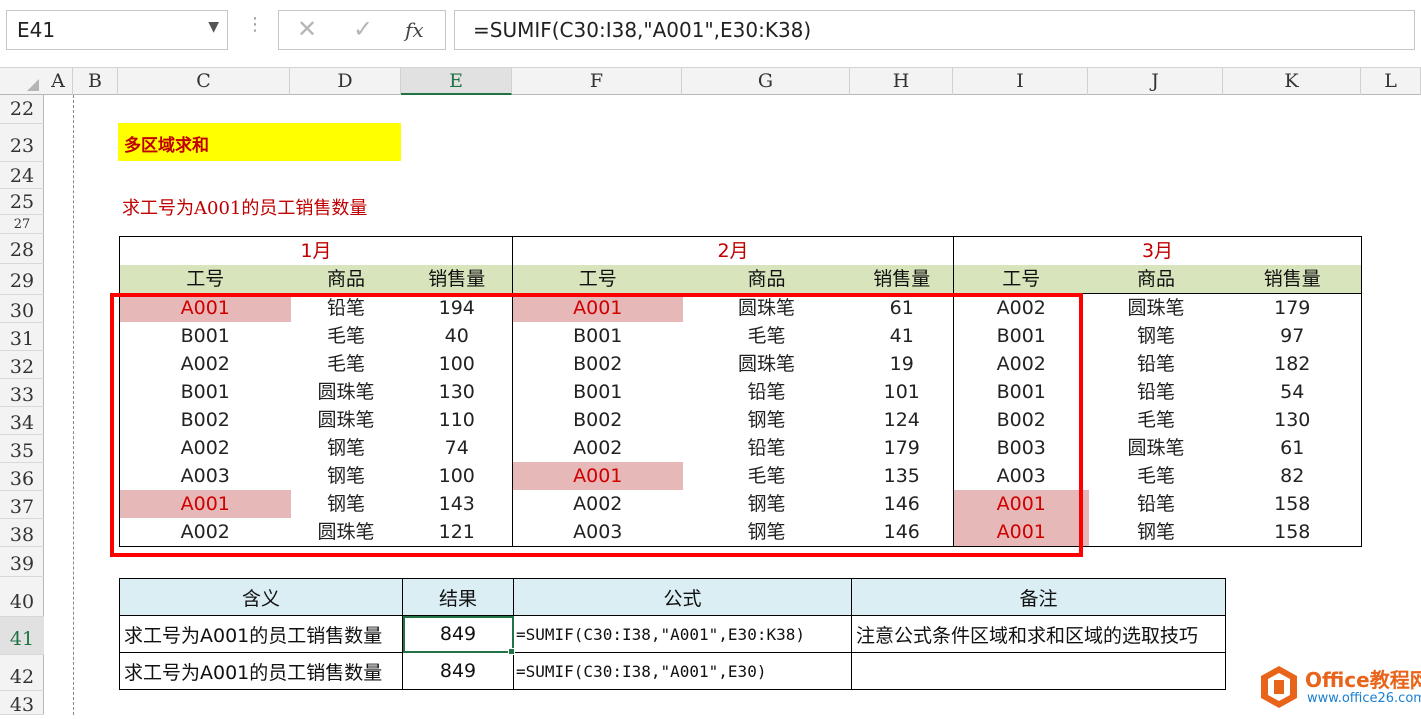 This screenshot has width=1421, height=719. What do you see at coordinates (95, 81) in the screenshot?
I see `column-header-b: B` at bounding box center [95, 81].